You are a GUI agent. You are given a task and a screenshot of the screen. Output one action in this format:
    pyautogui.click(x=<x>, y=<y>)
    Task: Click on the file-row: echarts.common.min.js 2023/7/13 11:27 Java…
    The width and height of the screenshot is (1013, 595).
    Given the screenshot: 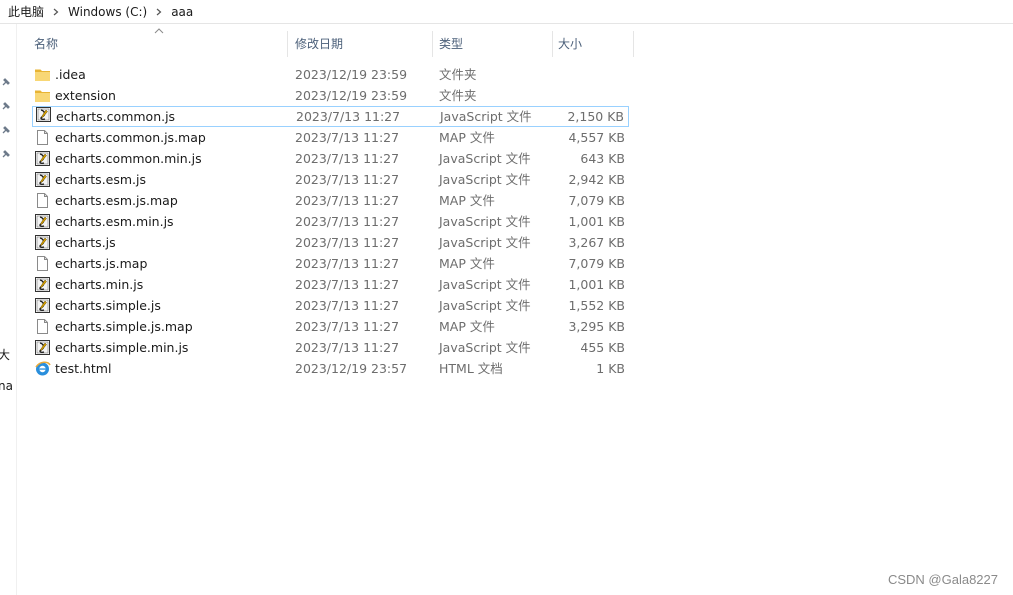 What is the action you would take?
    pyautogui.click(x=330, y=158)
    